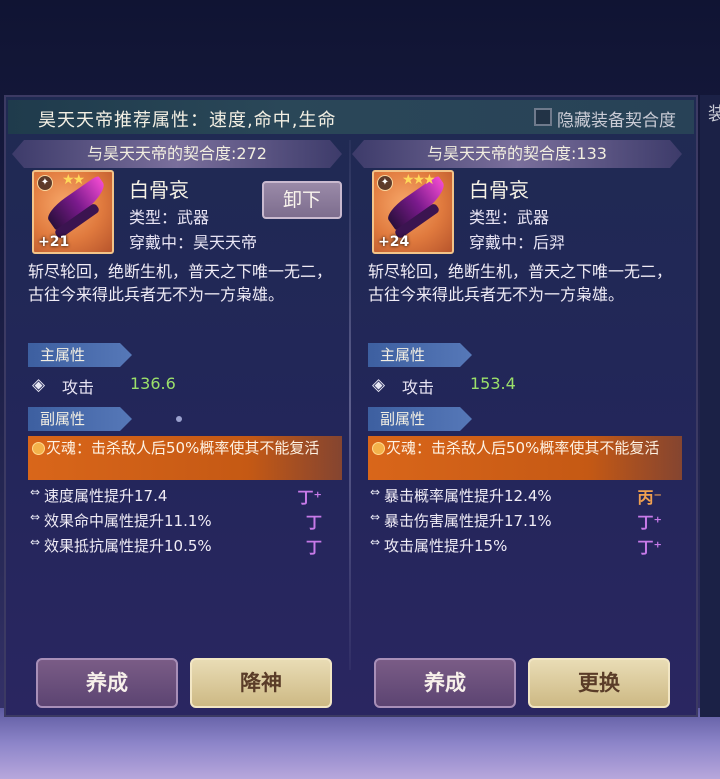 The width and height of the screenshot is (720, 779). I want to click on sub-attr-text: 速度属性提升17.4, so click(106, 496).